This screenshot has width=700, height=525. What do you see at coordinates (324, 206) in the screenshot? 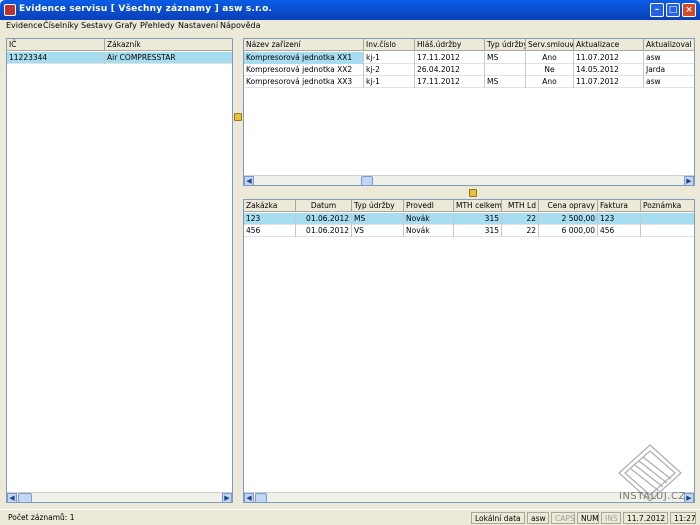
I see `col-datum: Datum` at bounding box center [324, 206].